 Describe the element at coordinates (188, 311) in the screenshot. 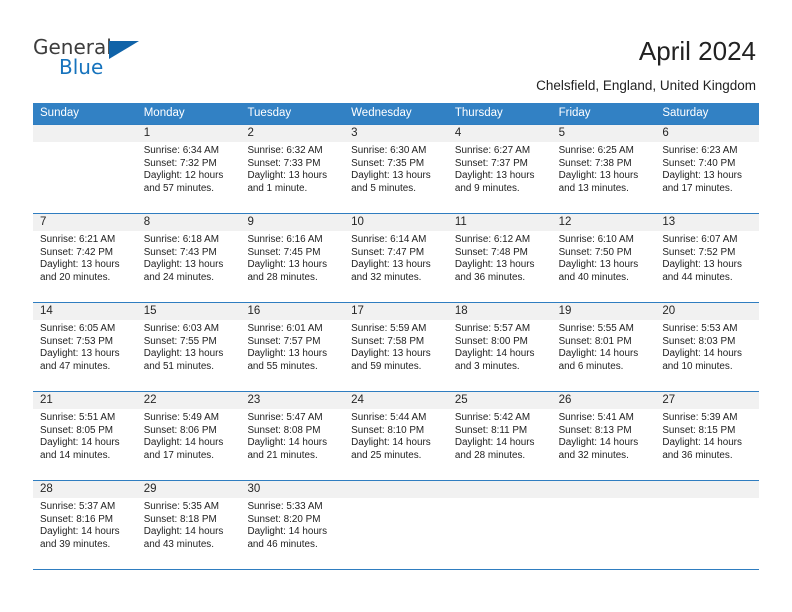

I see `day-number: 15` at that location.